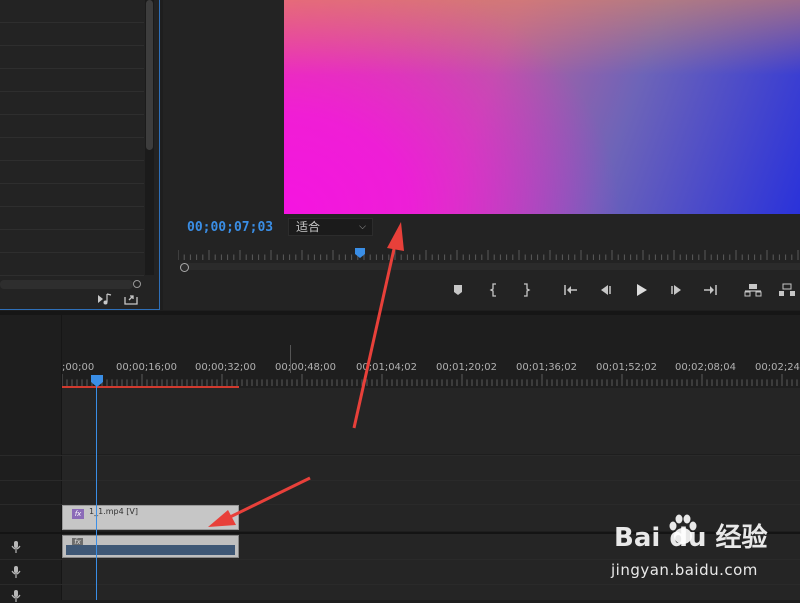  Describe the element at coordinates (97, 381) in the screenshot. I see `timeline-playhead` at that location.